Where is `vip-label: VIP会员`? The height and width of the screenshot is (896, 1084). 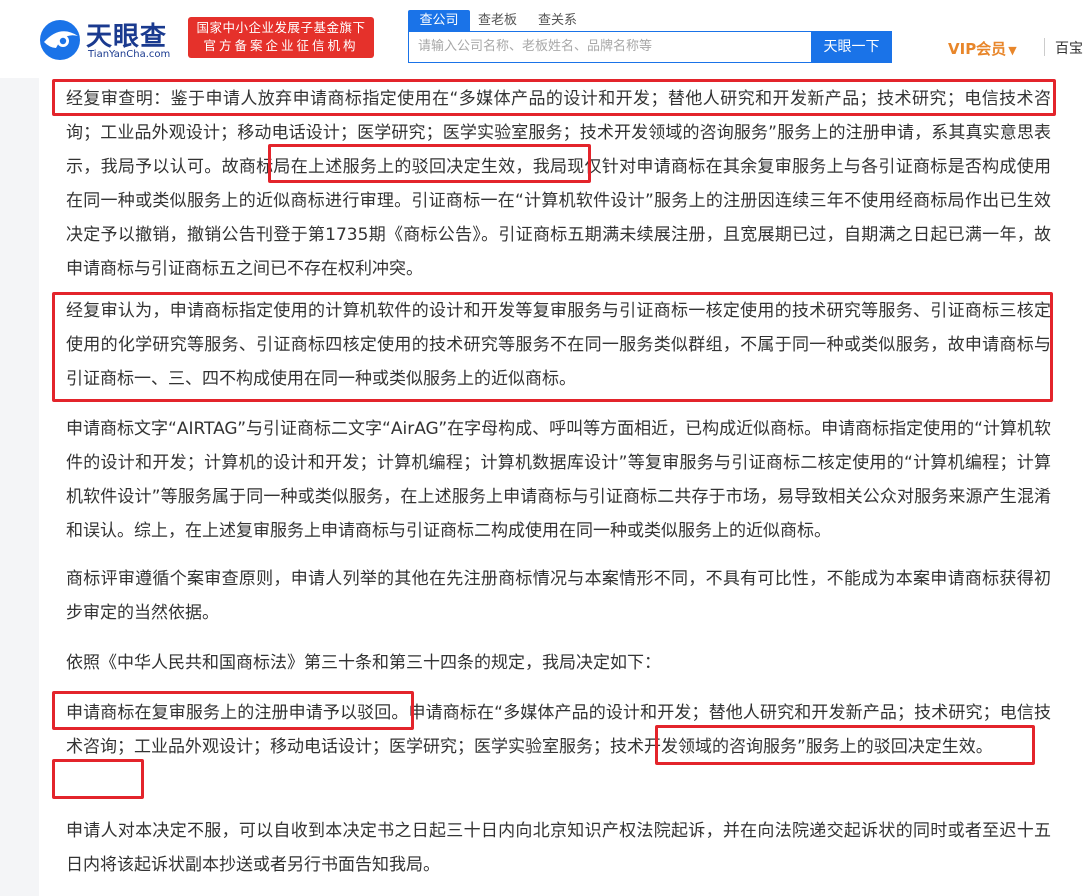
vip-label: VIP会员 is located at coordinates (977, 49).